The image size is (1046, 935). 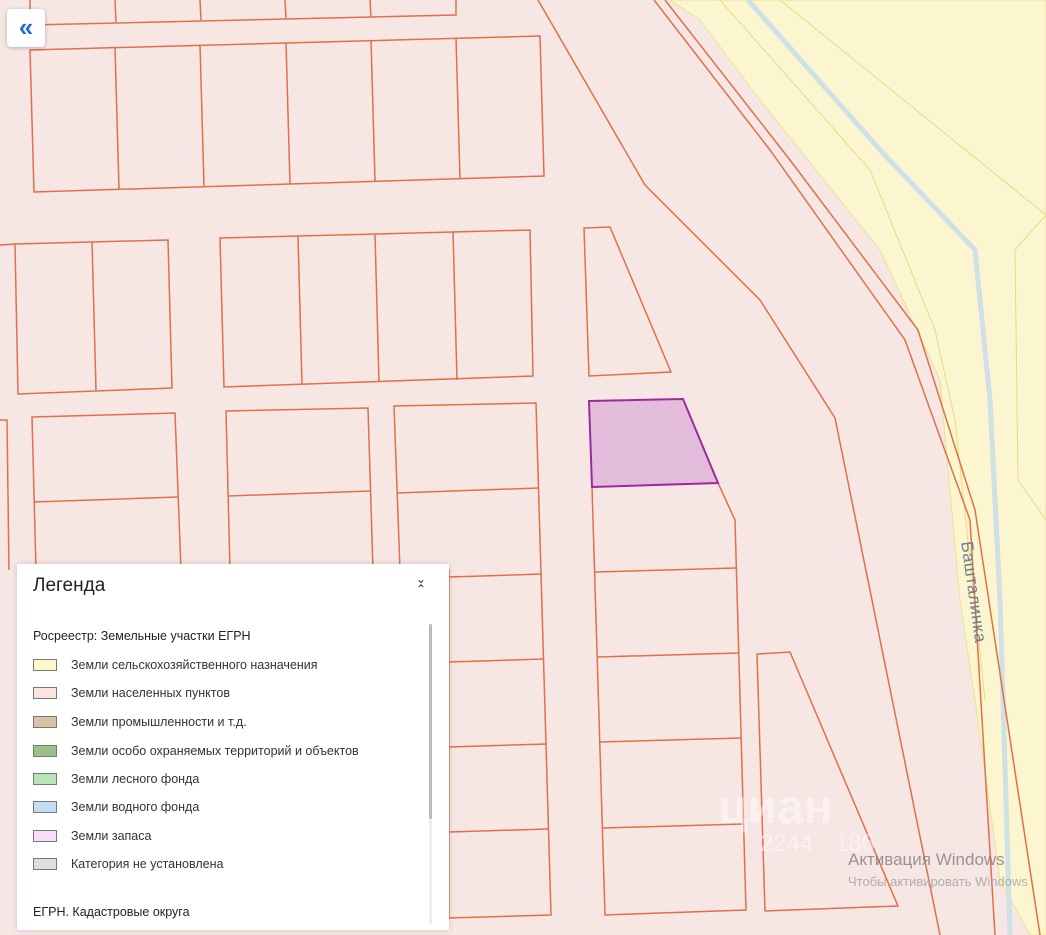 What do you see at coordinates (150, 693) in the screenshot?
I see `legend-item-label: Земли населенных пунктов` at bounding box center [150, 693].